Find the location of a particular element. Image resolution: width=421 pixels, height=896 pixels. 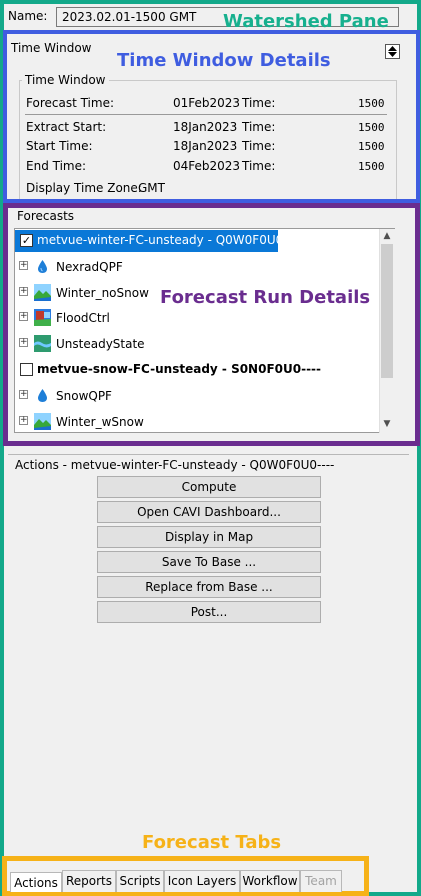

end-time-label: End Time: is located at coordinates (56, 166).